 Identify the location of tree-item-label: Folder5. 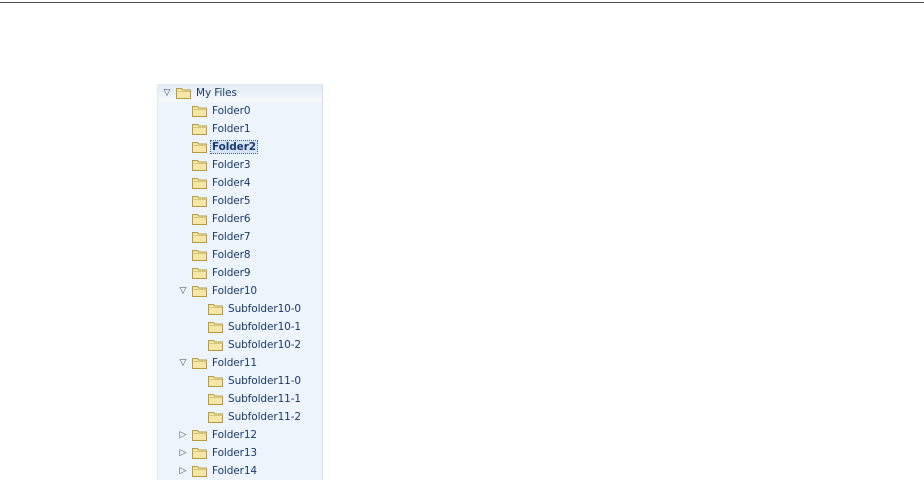
(231, 201).